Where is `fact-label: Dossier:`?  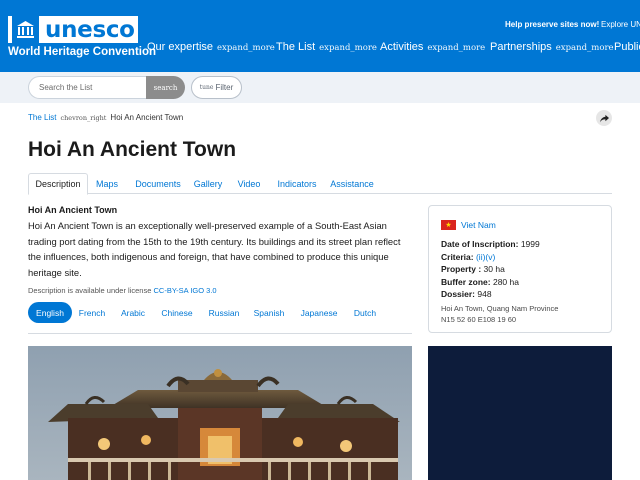
fact-label: Dossier: is located at coordinates (458, 294).